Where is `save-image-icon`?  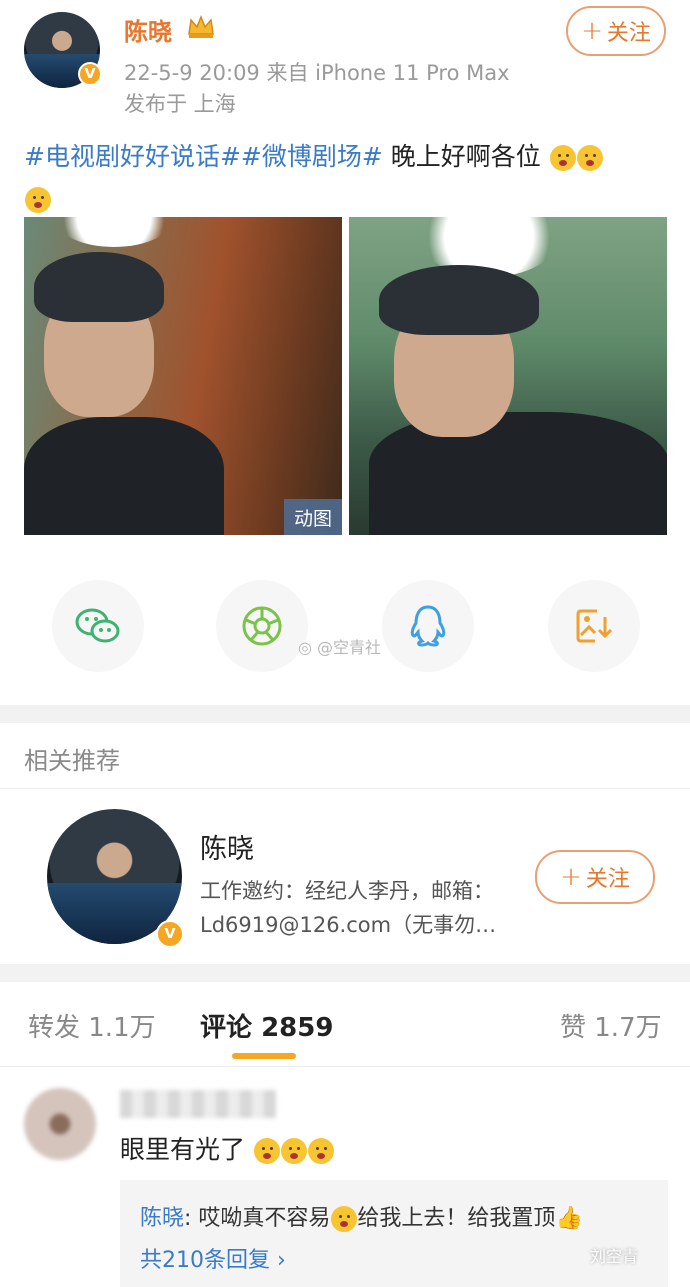 save-image-icon is located at coordinates (594, 626).